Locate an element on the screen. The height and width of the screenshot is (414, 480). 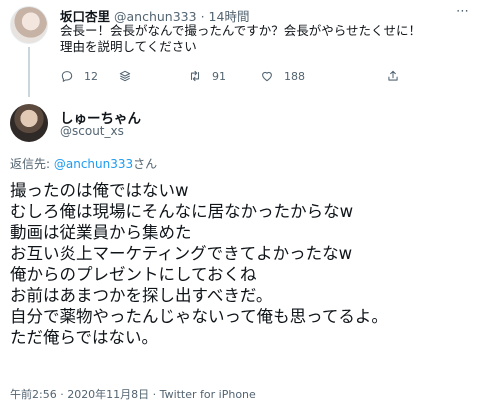
user-handle: @anchun333 is located at coordinates (155, 16).